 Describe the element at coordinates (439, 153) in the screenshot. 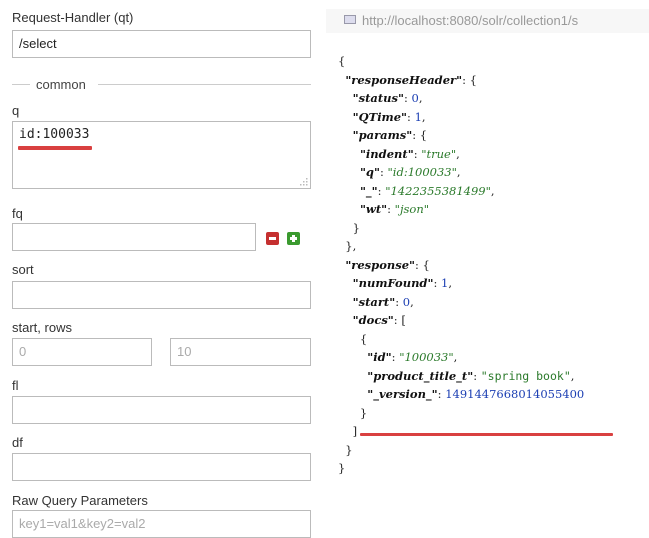

I see `indent-value: "true"` at that location.